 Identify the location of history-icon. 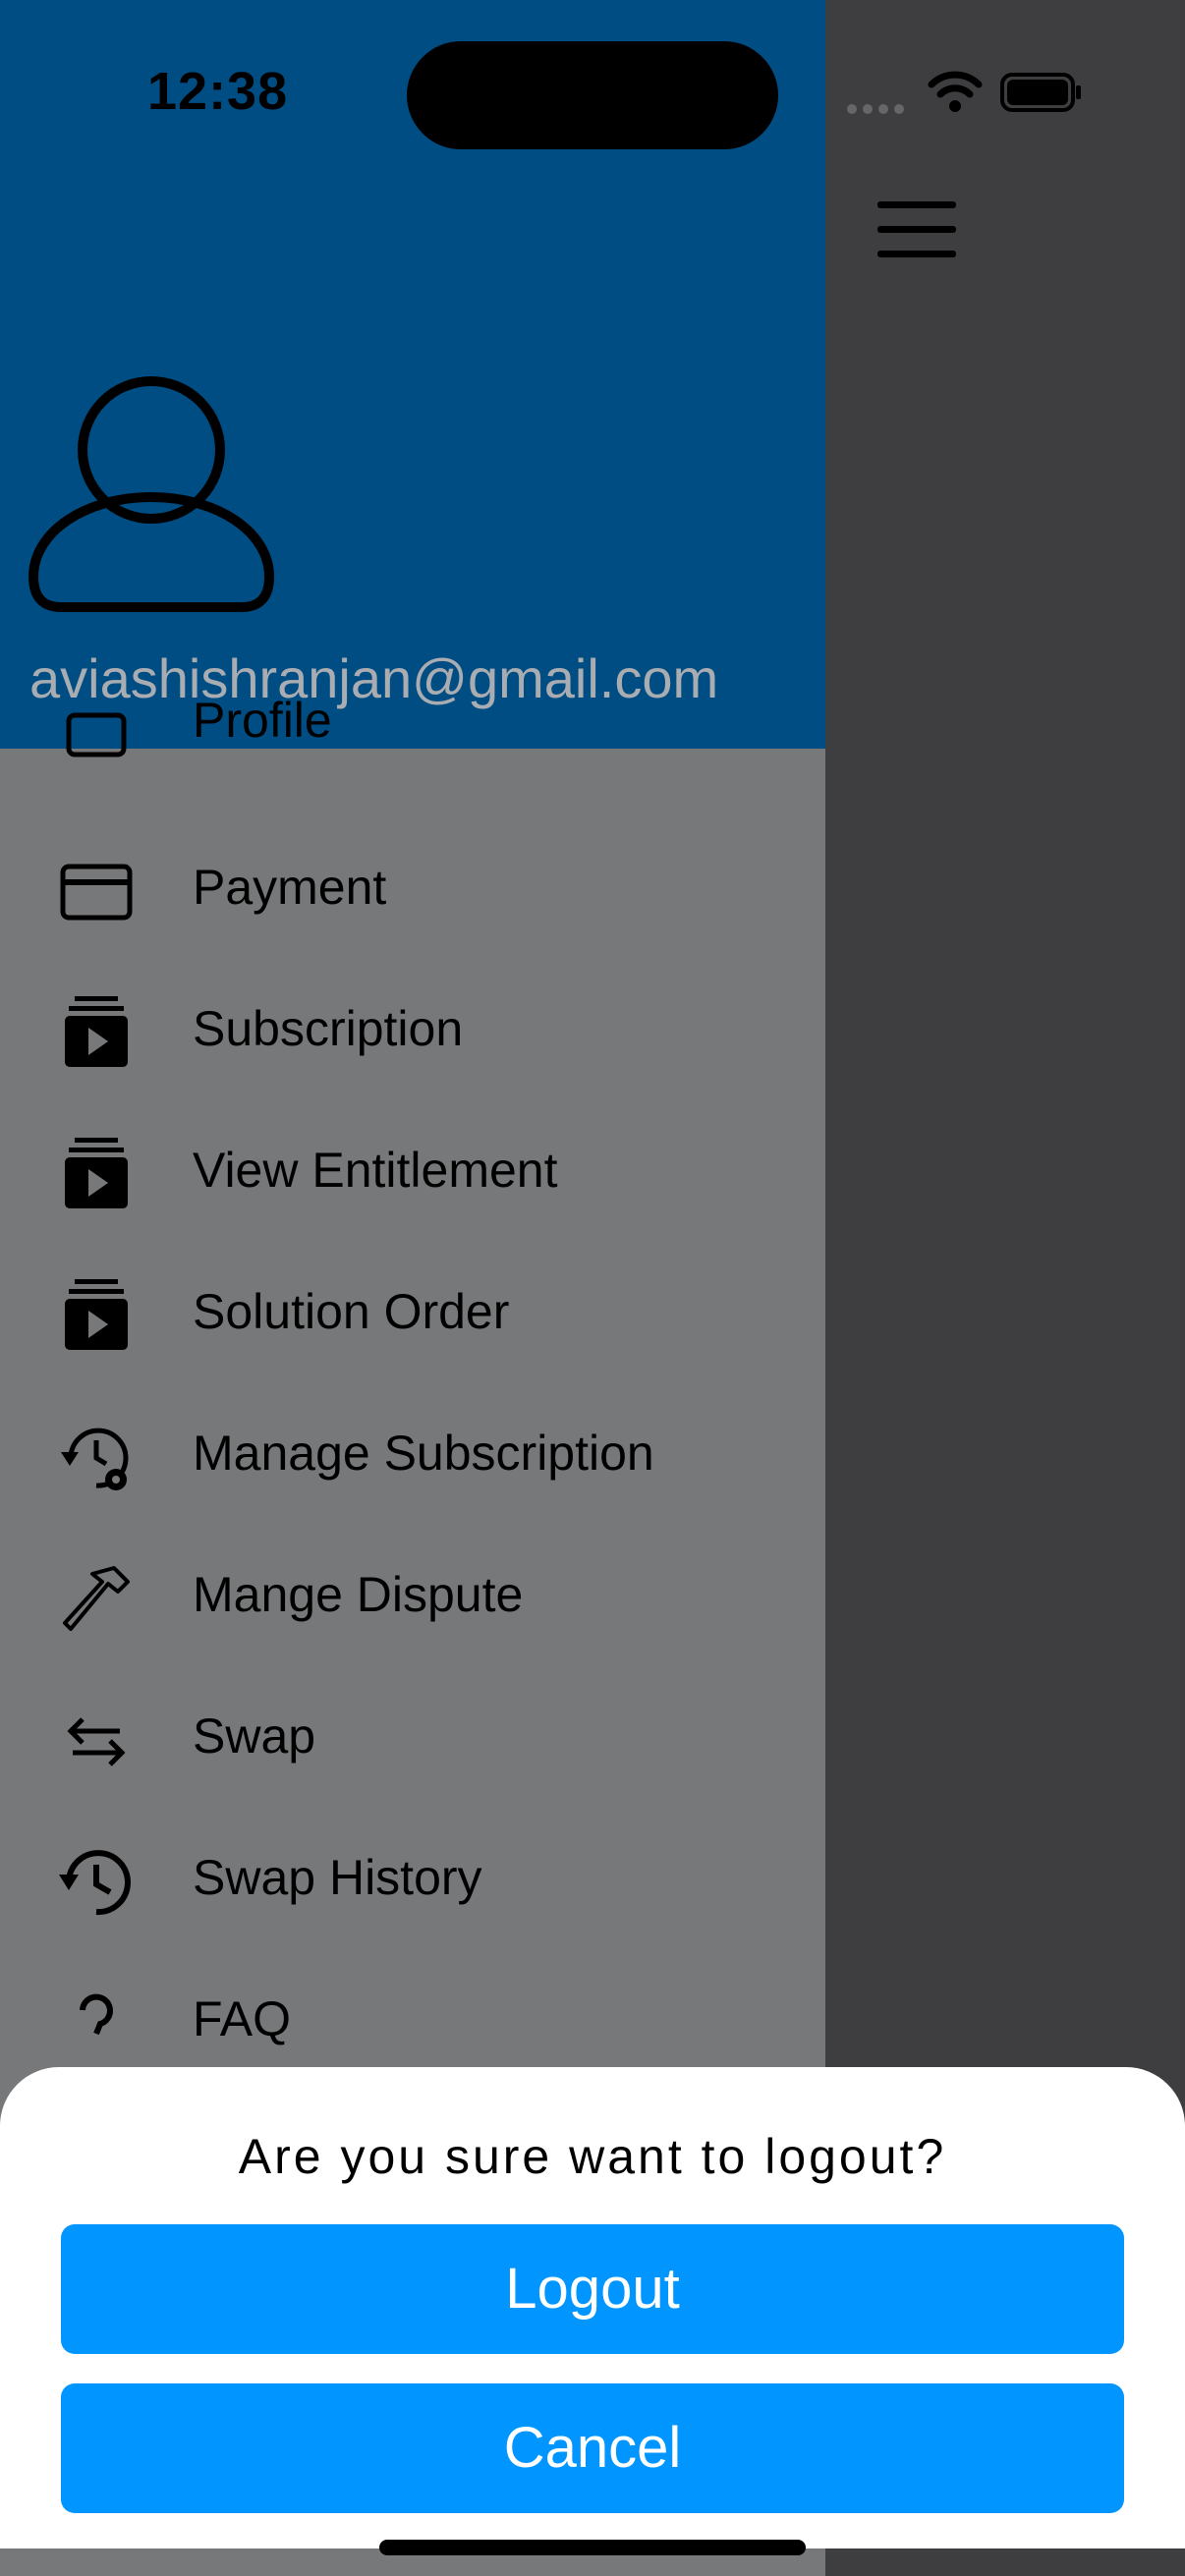
(95, 1883).